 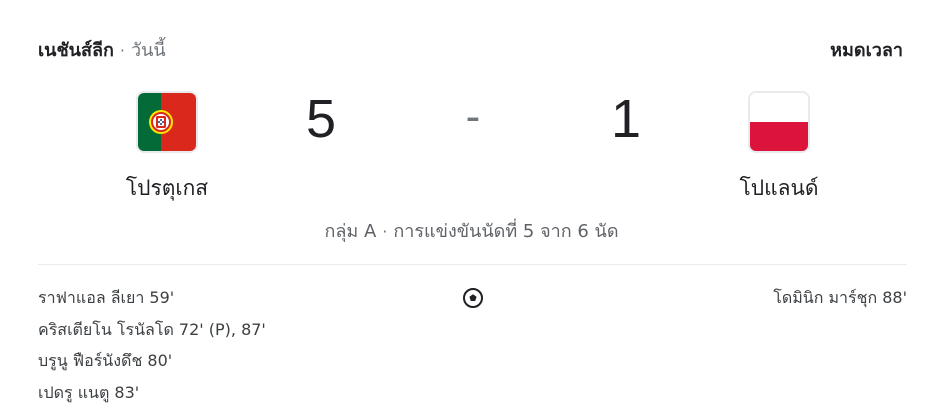 What do you see at coordinates (506, 231) in the screenshot?
I see `round-label: การแข่งขันนัดที่ 5 จาก 6 นัด` at bounding box center [506, 231].